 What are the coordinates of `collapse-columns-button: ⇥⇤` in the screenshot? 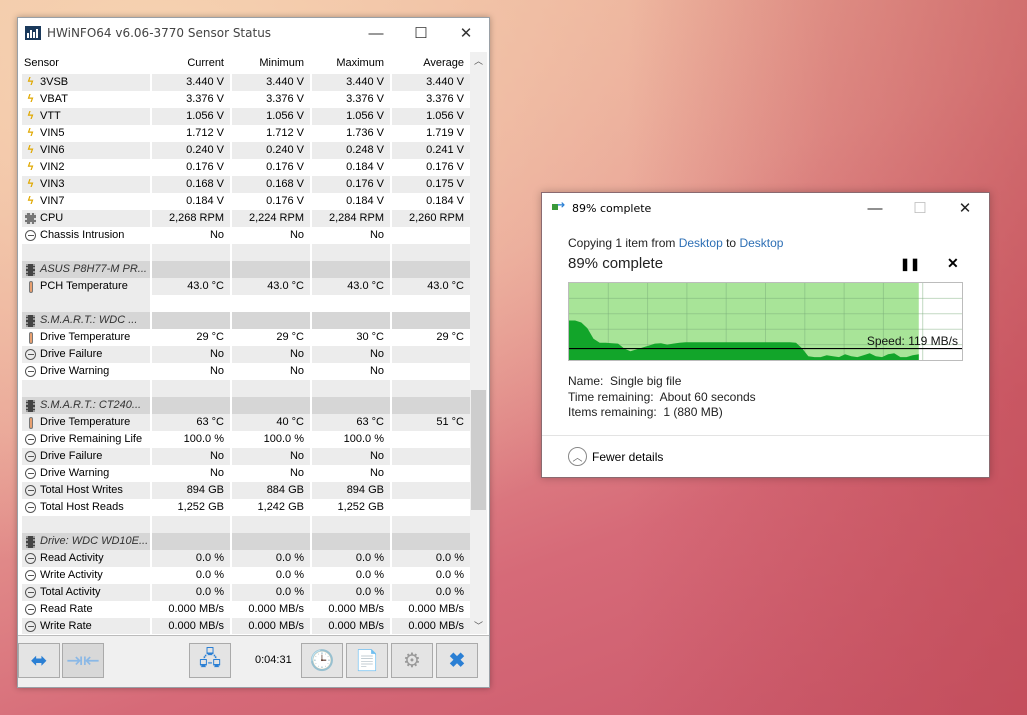 It's located at (83, 660).